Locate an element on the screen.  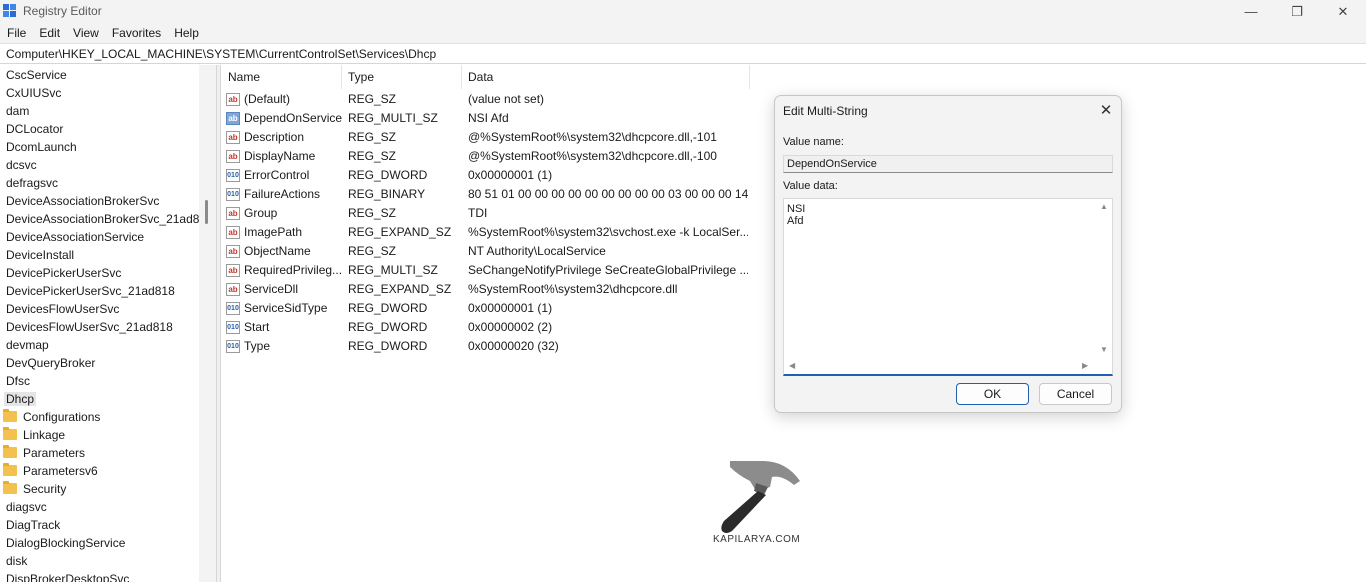
tree-item: DialogBlockingService is located at coordinates (65, 543).